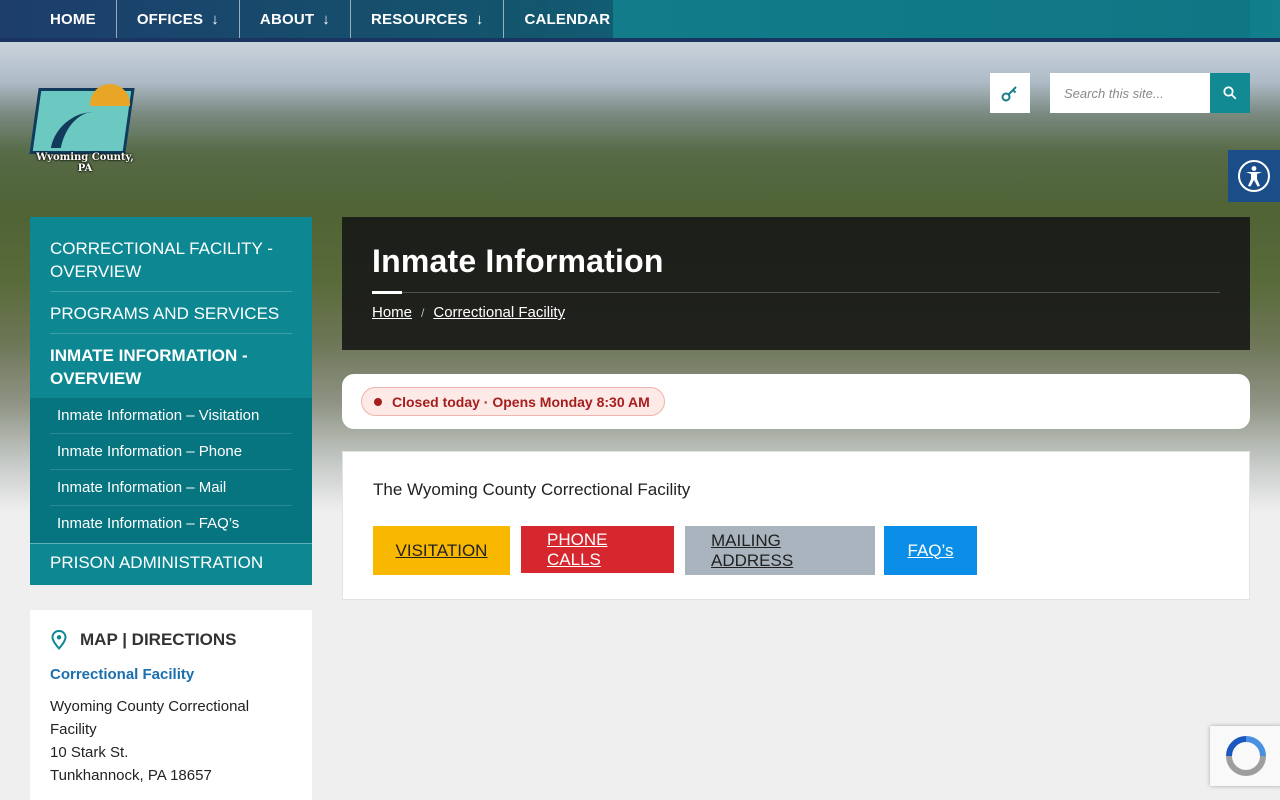 This screenshot has height=800, width=1280. Describe the element at coordinates (419, 19) in the screenshot. I see `nav-resources-label: RESOURCES` at that location.